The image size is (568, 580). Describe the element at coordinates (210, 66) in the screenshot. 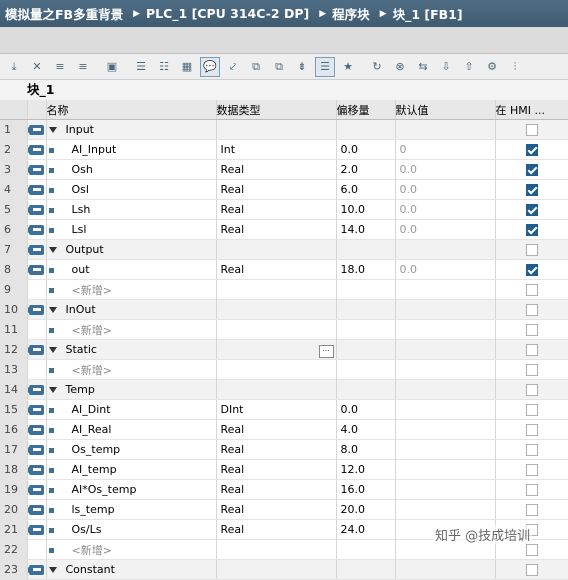

I see `comment-icon: 💬` at that location.